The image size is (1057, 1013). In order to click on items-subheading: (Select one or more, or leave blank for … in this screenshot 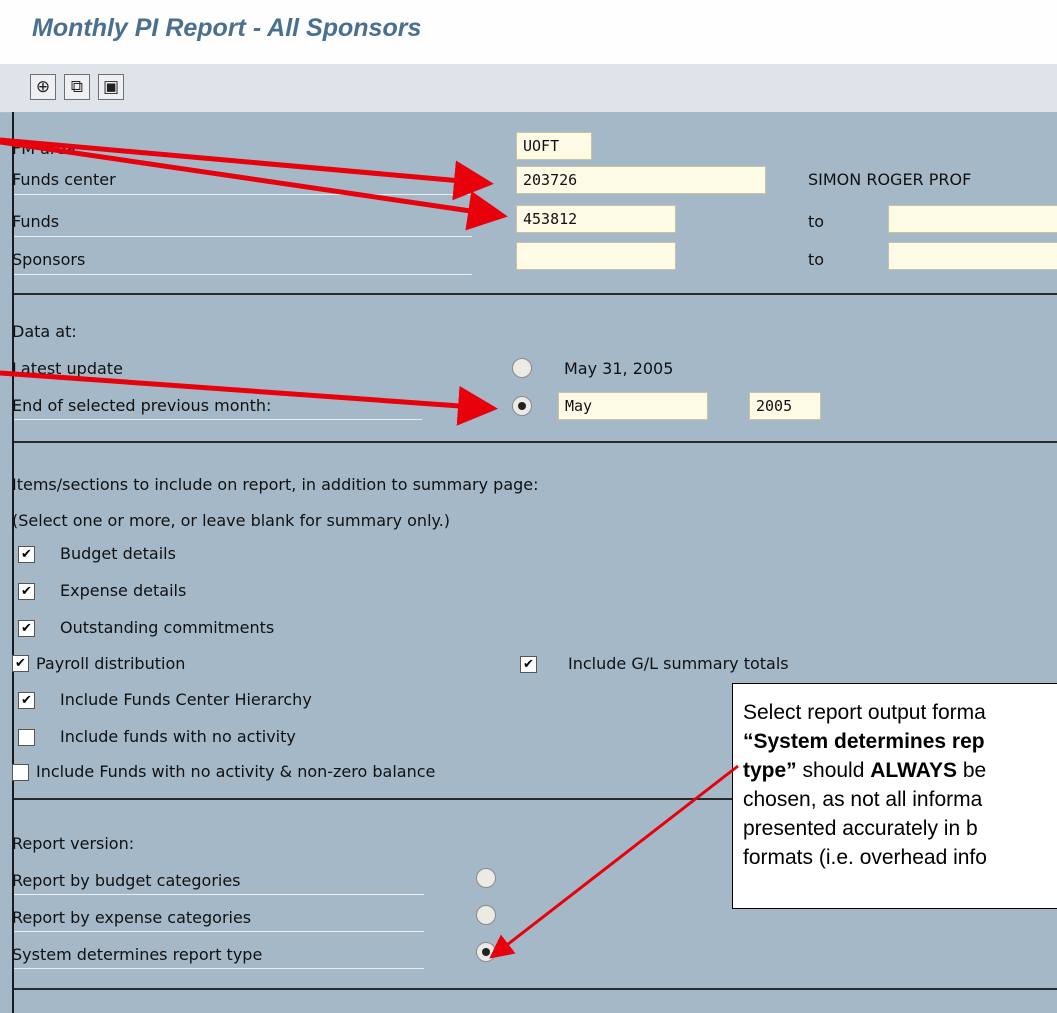, I will do `click(231, 520)`.